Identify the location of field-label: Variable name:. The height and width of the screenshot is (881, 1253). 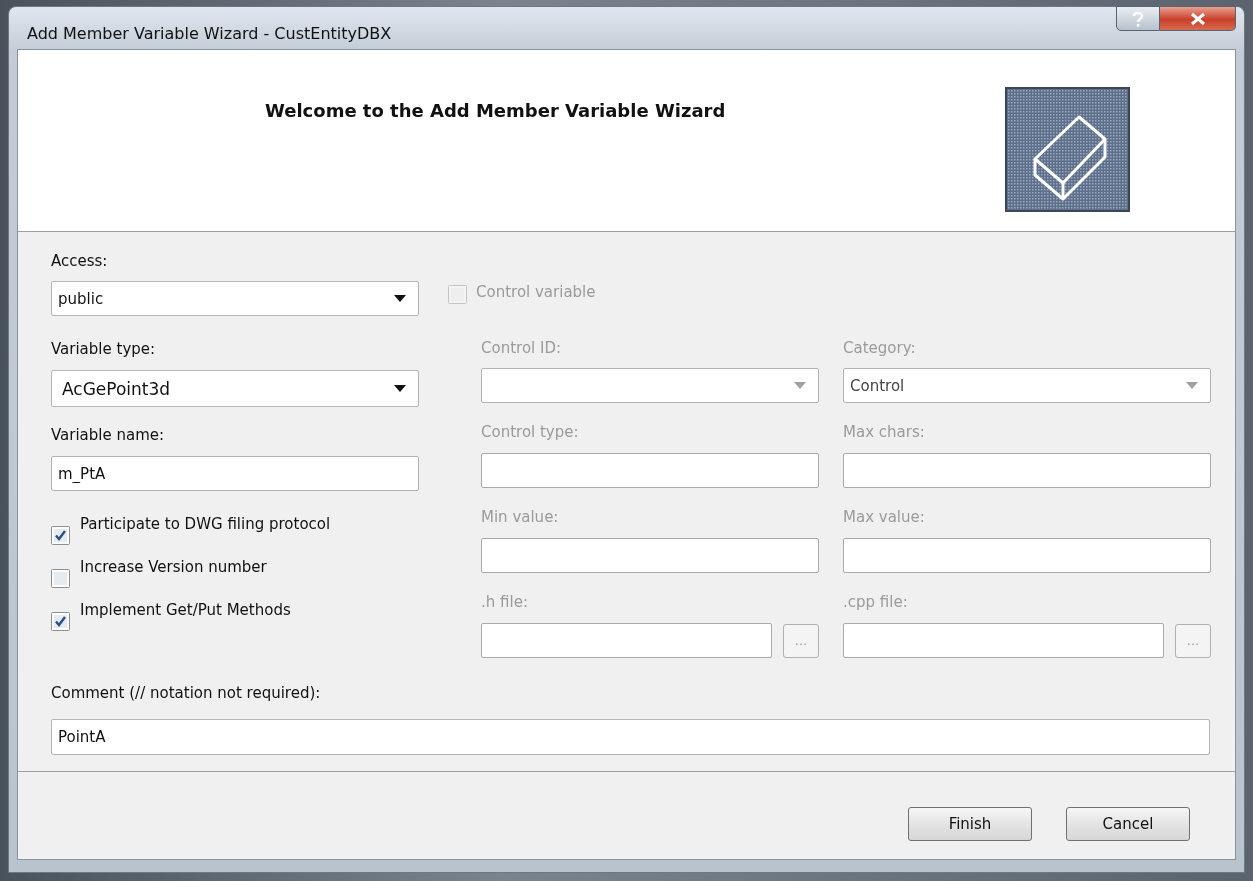
(108, 435).